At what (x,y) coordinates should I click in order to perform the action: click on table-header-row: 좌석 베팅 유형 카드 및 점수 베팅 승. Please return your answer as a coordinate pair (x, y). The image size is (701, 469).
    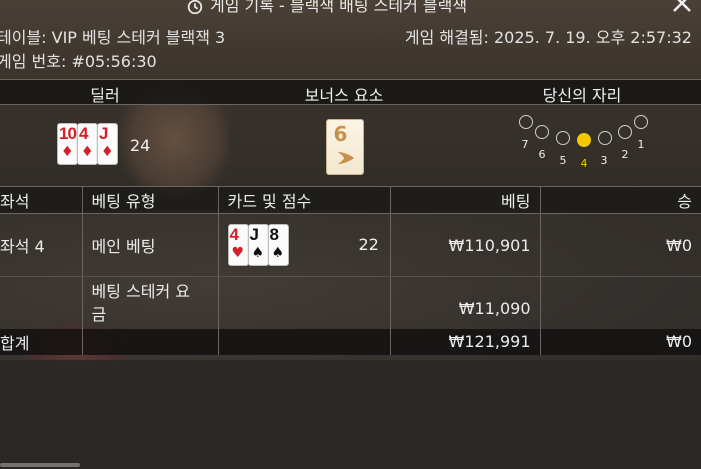
    Looking at the image, I should click on (350, 200).